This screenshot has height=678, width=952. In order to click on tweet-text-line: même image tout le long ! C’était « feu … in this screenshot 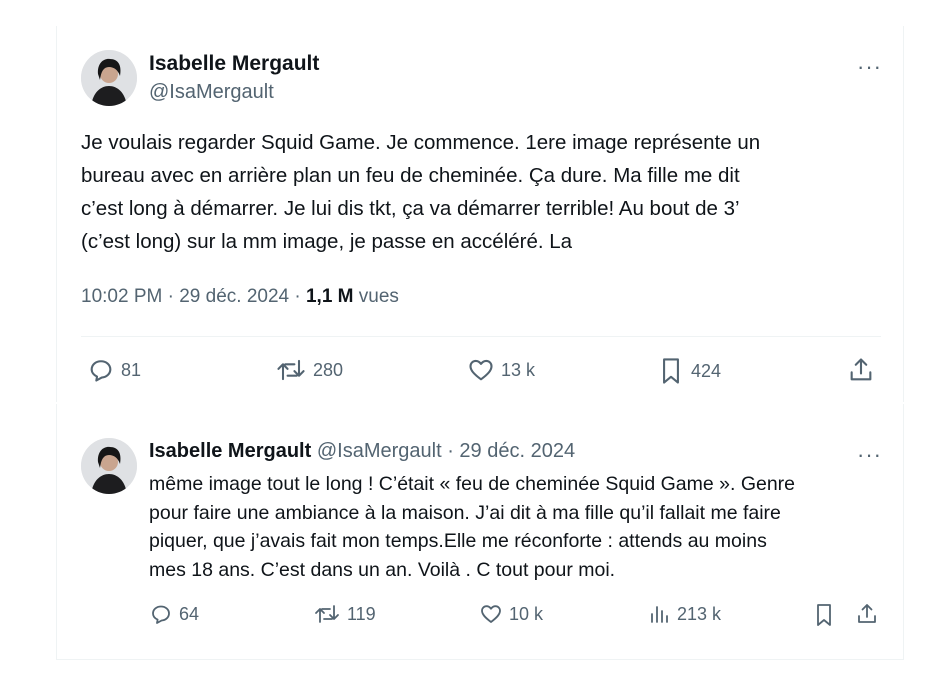, I will do `click(472, 484)`.